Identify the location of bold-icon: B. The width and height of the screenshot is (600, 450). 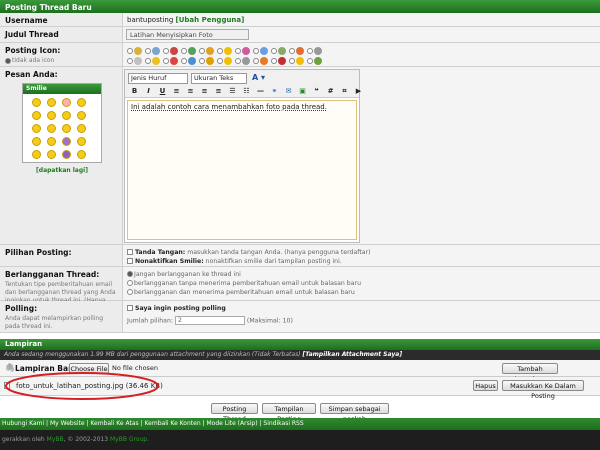
(134, 91).